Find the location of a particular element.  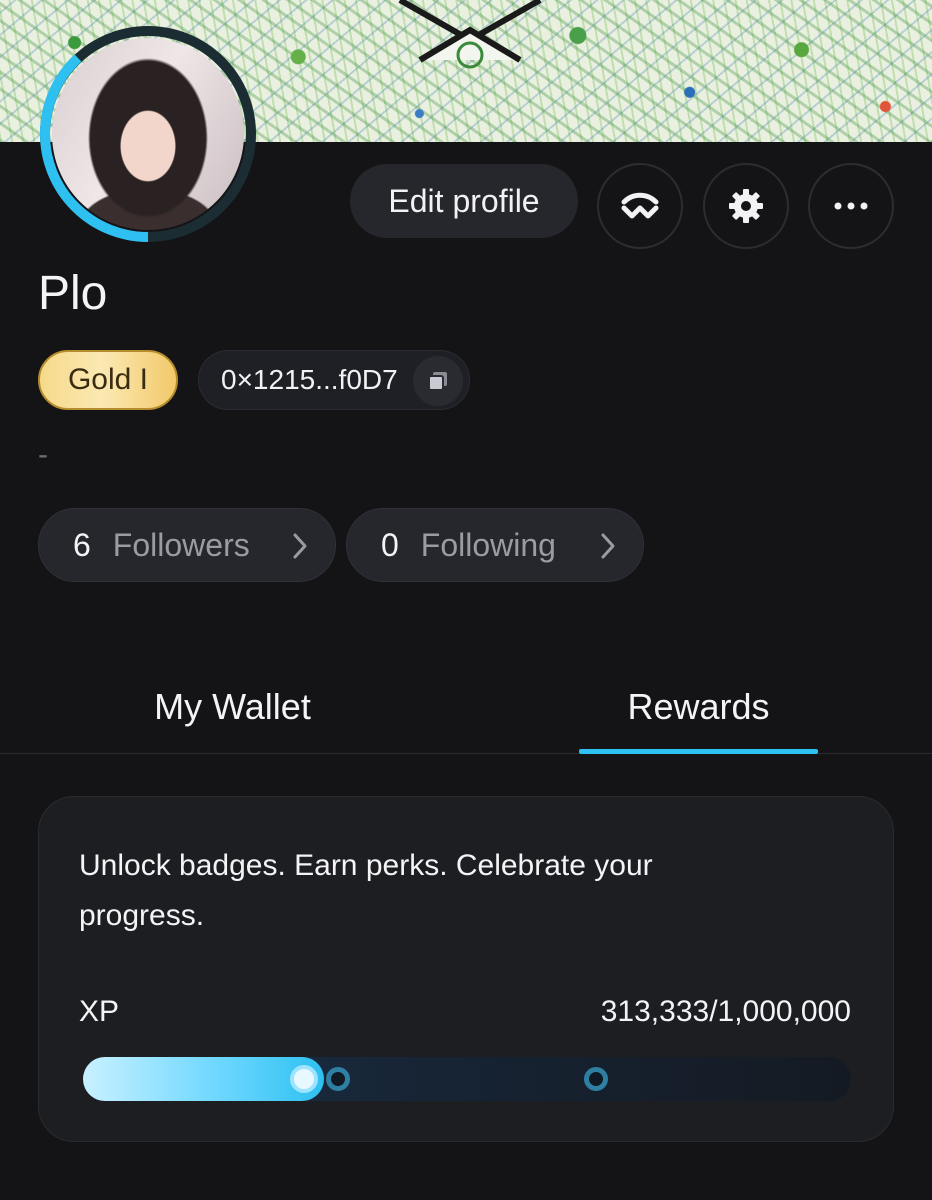

profile-bio: - is located at coordinates (43, 454).